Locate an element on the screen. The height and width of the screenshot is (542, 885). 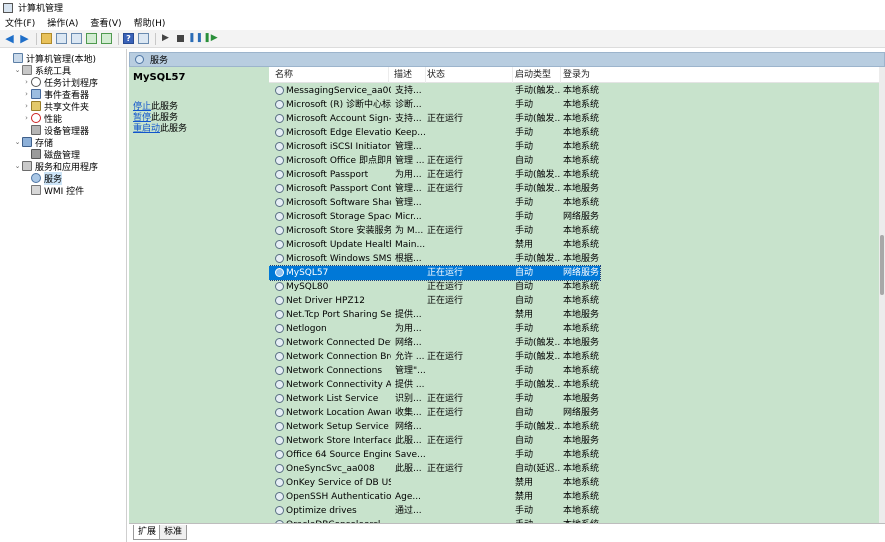
start-service-icon: ▶ is located at coordinates (165, 38).